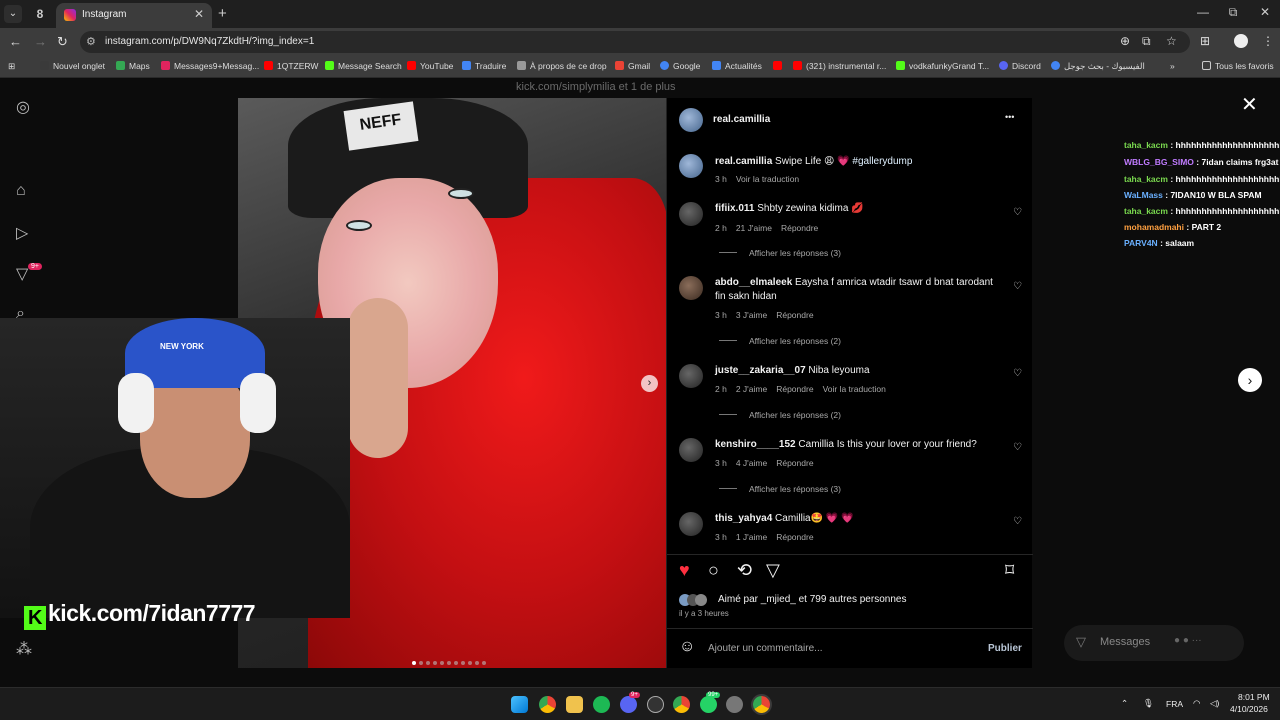  Describe the element at coordinates (1254, 697) in the screenshot. I see `clock-time: 8:01 PM` at that location.